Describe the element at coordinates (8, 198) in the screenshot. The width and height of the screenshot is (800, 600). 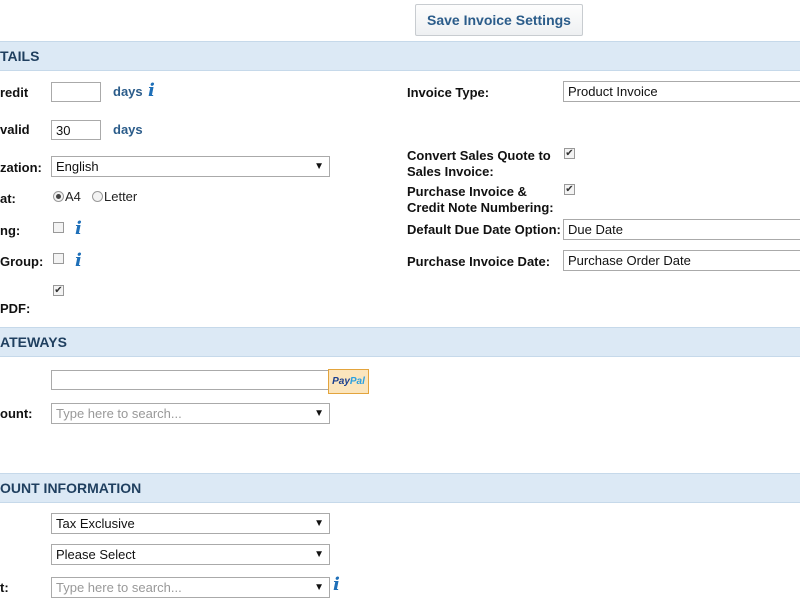
I see `format-label: at:` at that location.